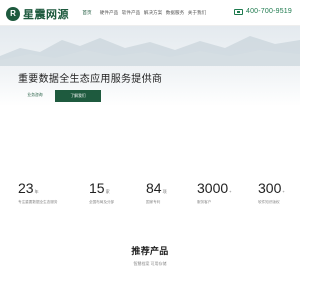 The height and width of the screenshot is (300, 320). I want to click on nav-item-hardware: 硬件产品, so click(109, 13).